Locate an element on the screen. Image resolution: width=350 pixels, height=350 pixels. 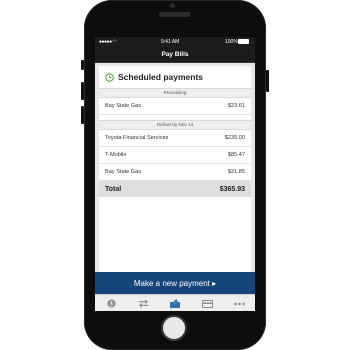
payment-amount: $85.47 is located at coordinates (236, 155).